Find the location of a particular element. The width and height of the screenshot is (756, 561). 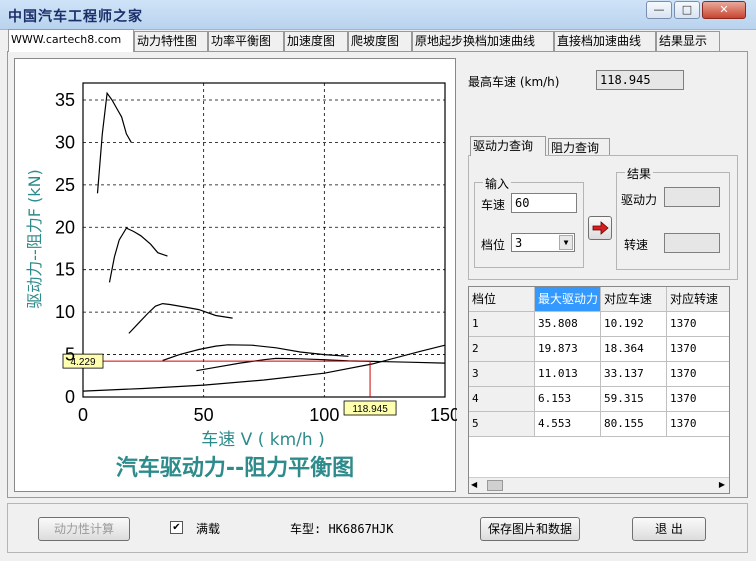

table-cell-speed: 10.192 is located at coordinates (634, 324).